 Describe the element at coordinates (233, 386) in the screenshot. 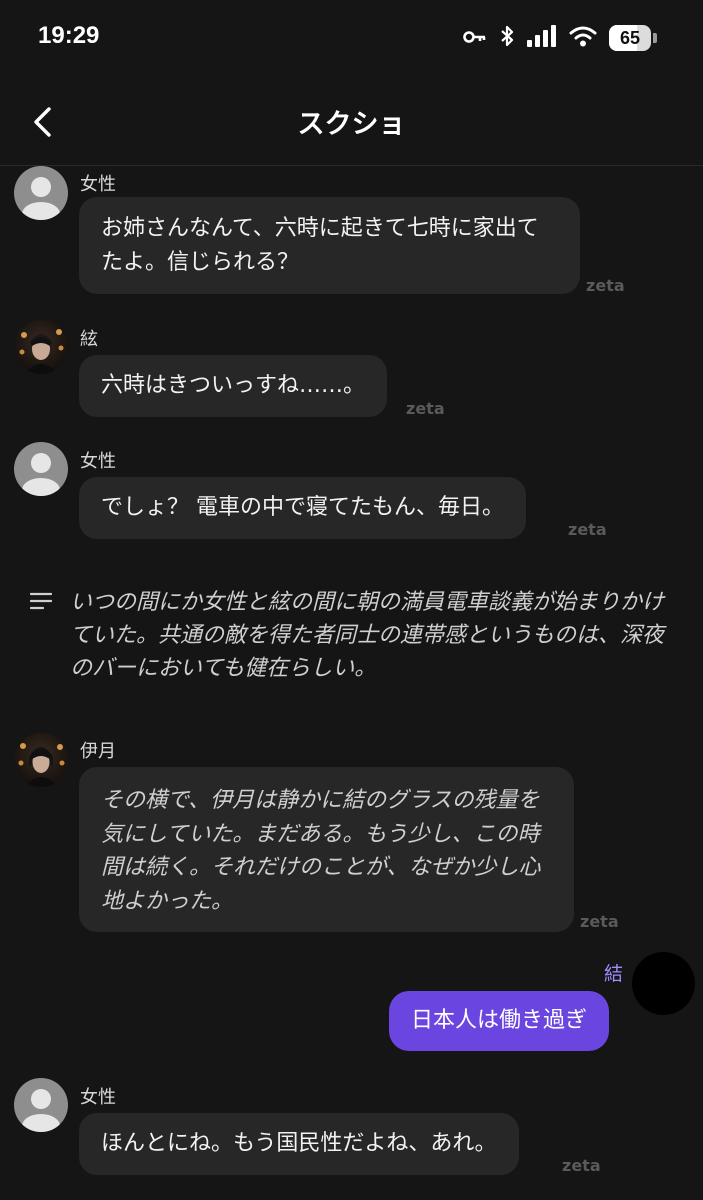

I see `message-bubble: 六時はきついっすね……。` at that location.